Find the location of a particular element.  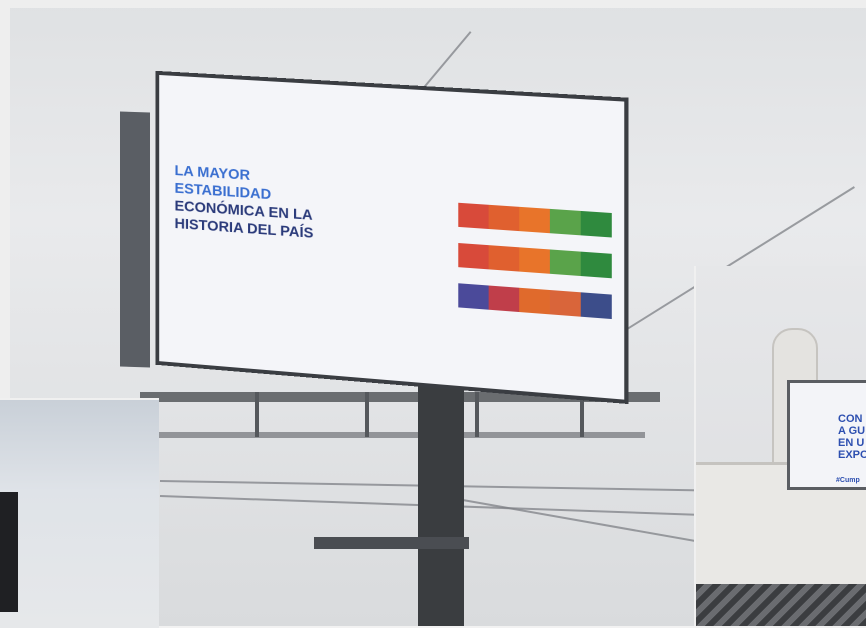

screen-line: A GU is located at coordinates (852, 431).